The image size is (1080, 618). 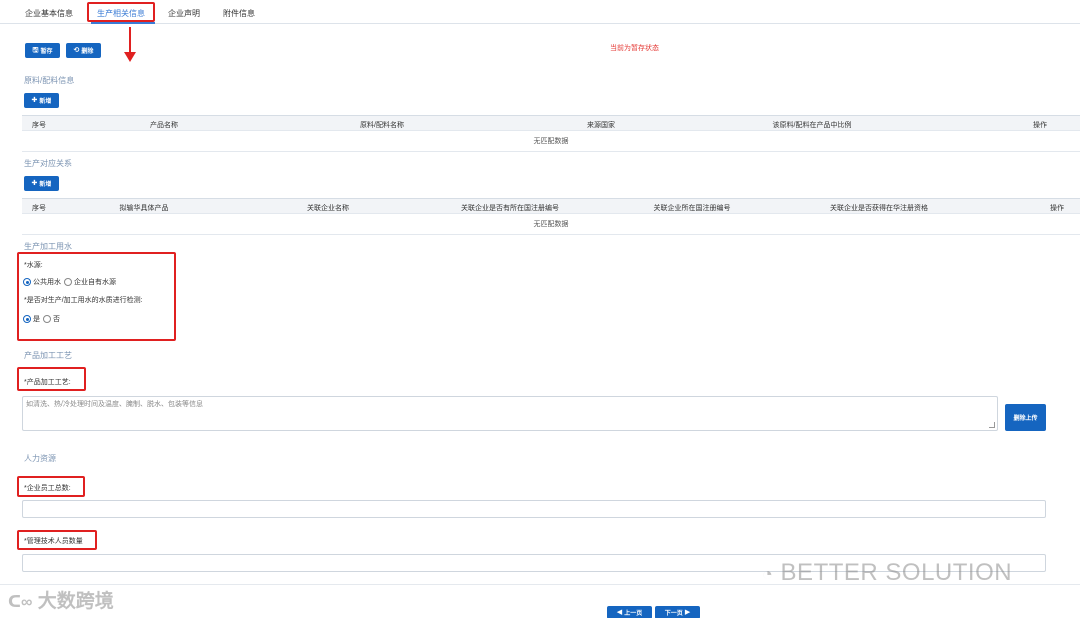 I want to click on column-header: 关联企业所在国注册编号, so click(x=692, y=208).